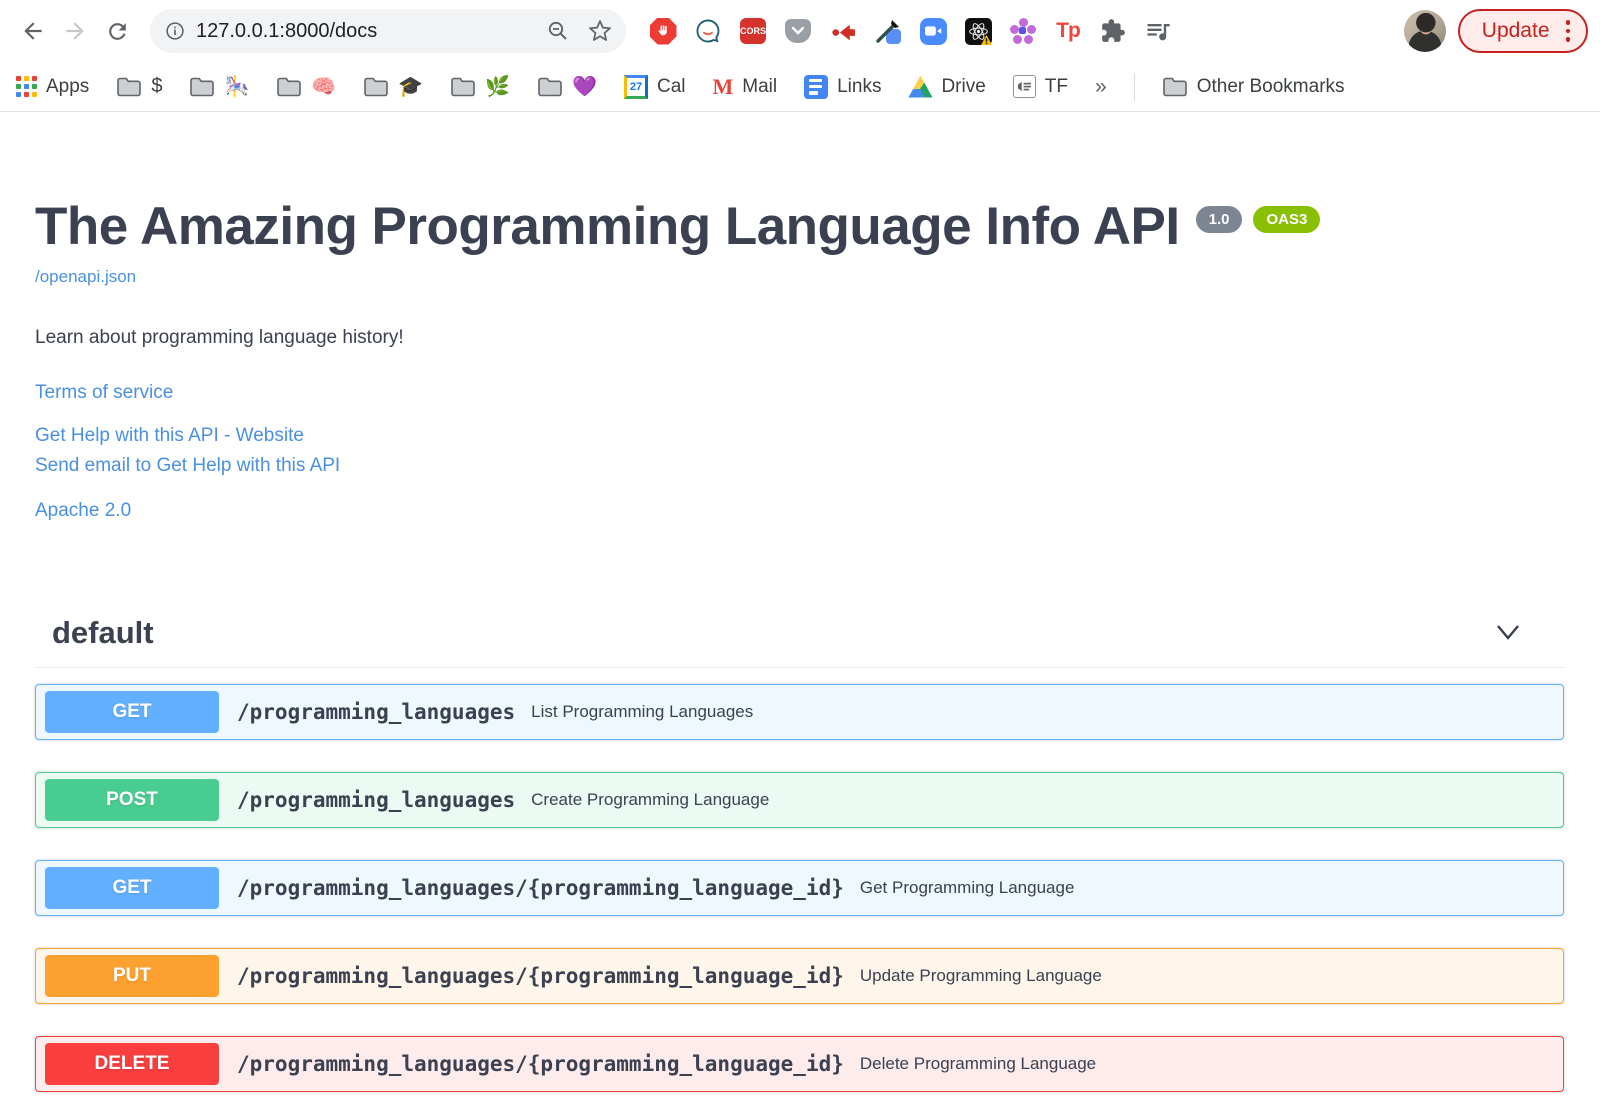 Image resolution: width=1600 pixels, height=1119 pixels. What do you see at coordinates (376, 800) in the screenshot?
I see `operation-path: /programming_languages` at bounding box center [376, 800].